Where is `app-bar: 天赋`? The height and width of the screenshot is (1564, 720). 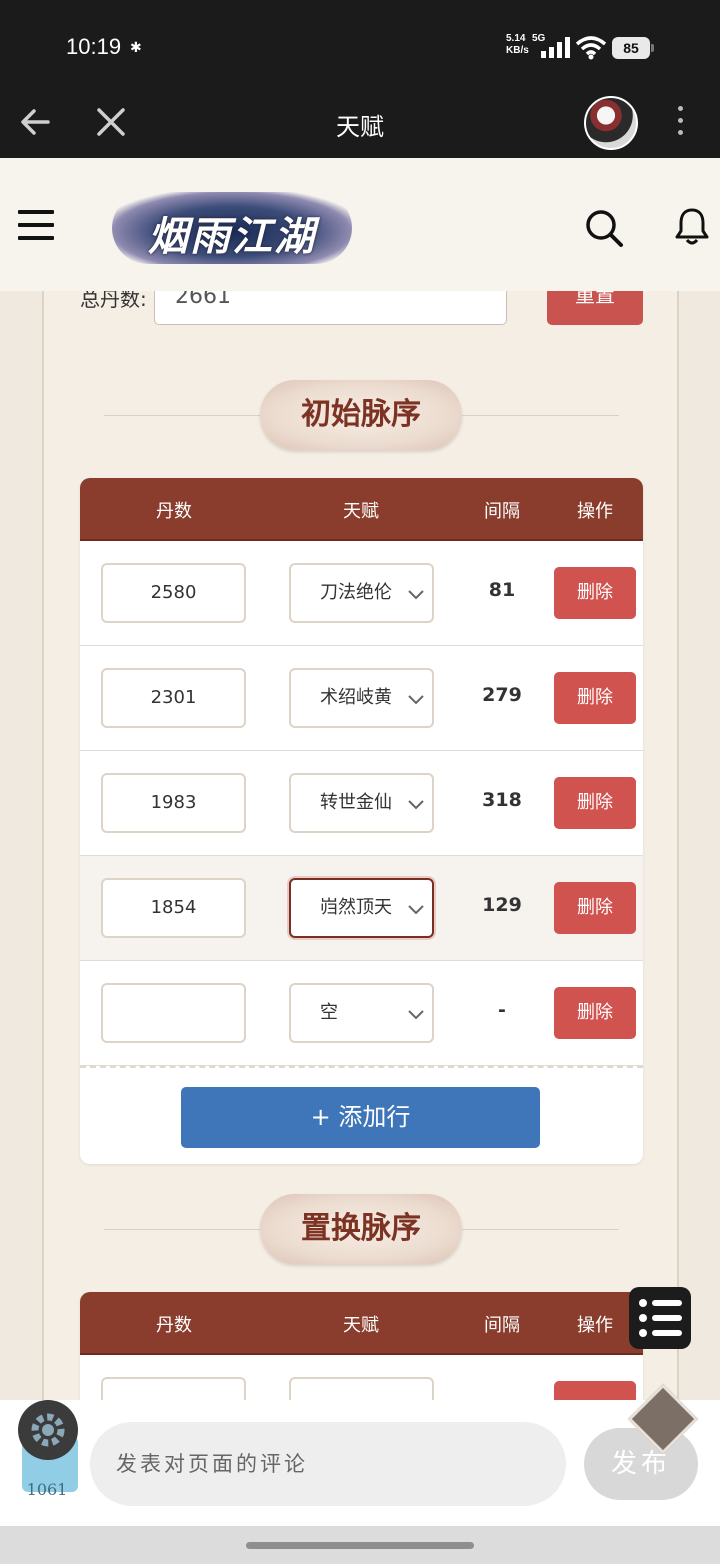
app-bar: 天赋 is located at coordinates (360, 124).